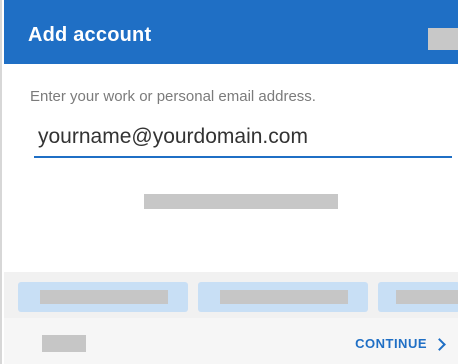 This screenshot has width=458, height=364. What do you see at coordinates (90, 35) in the screenshot?
I see `page-title: Add account` at bounding box center [90, 35].